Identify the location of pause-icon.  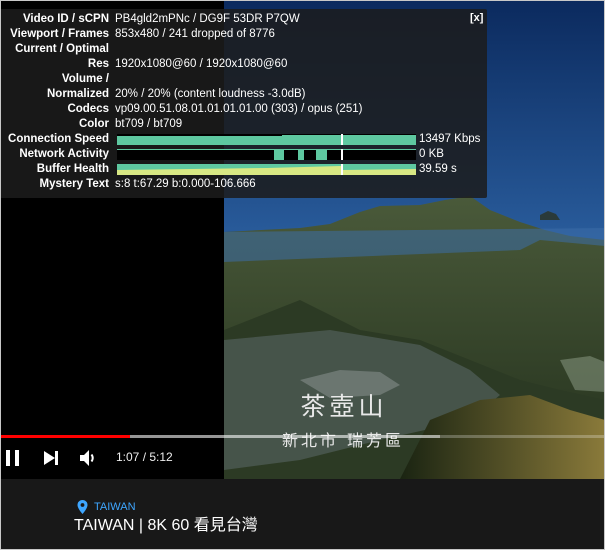
(12, 458).